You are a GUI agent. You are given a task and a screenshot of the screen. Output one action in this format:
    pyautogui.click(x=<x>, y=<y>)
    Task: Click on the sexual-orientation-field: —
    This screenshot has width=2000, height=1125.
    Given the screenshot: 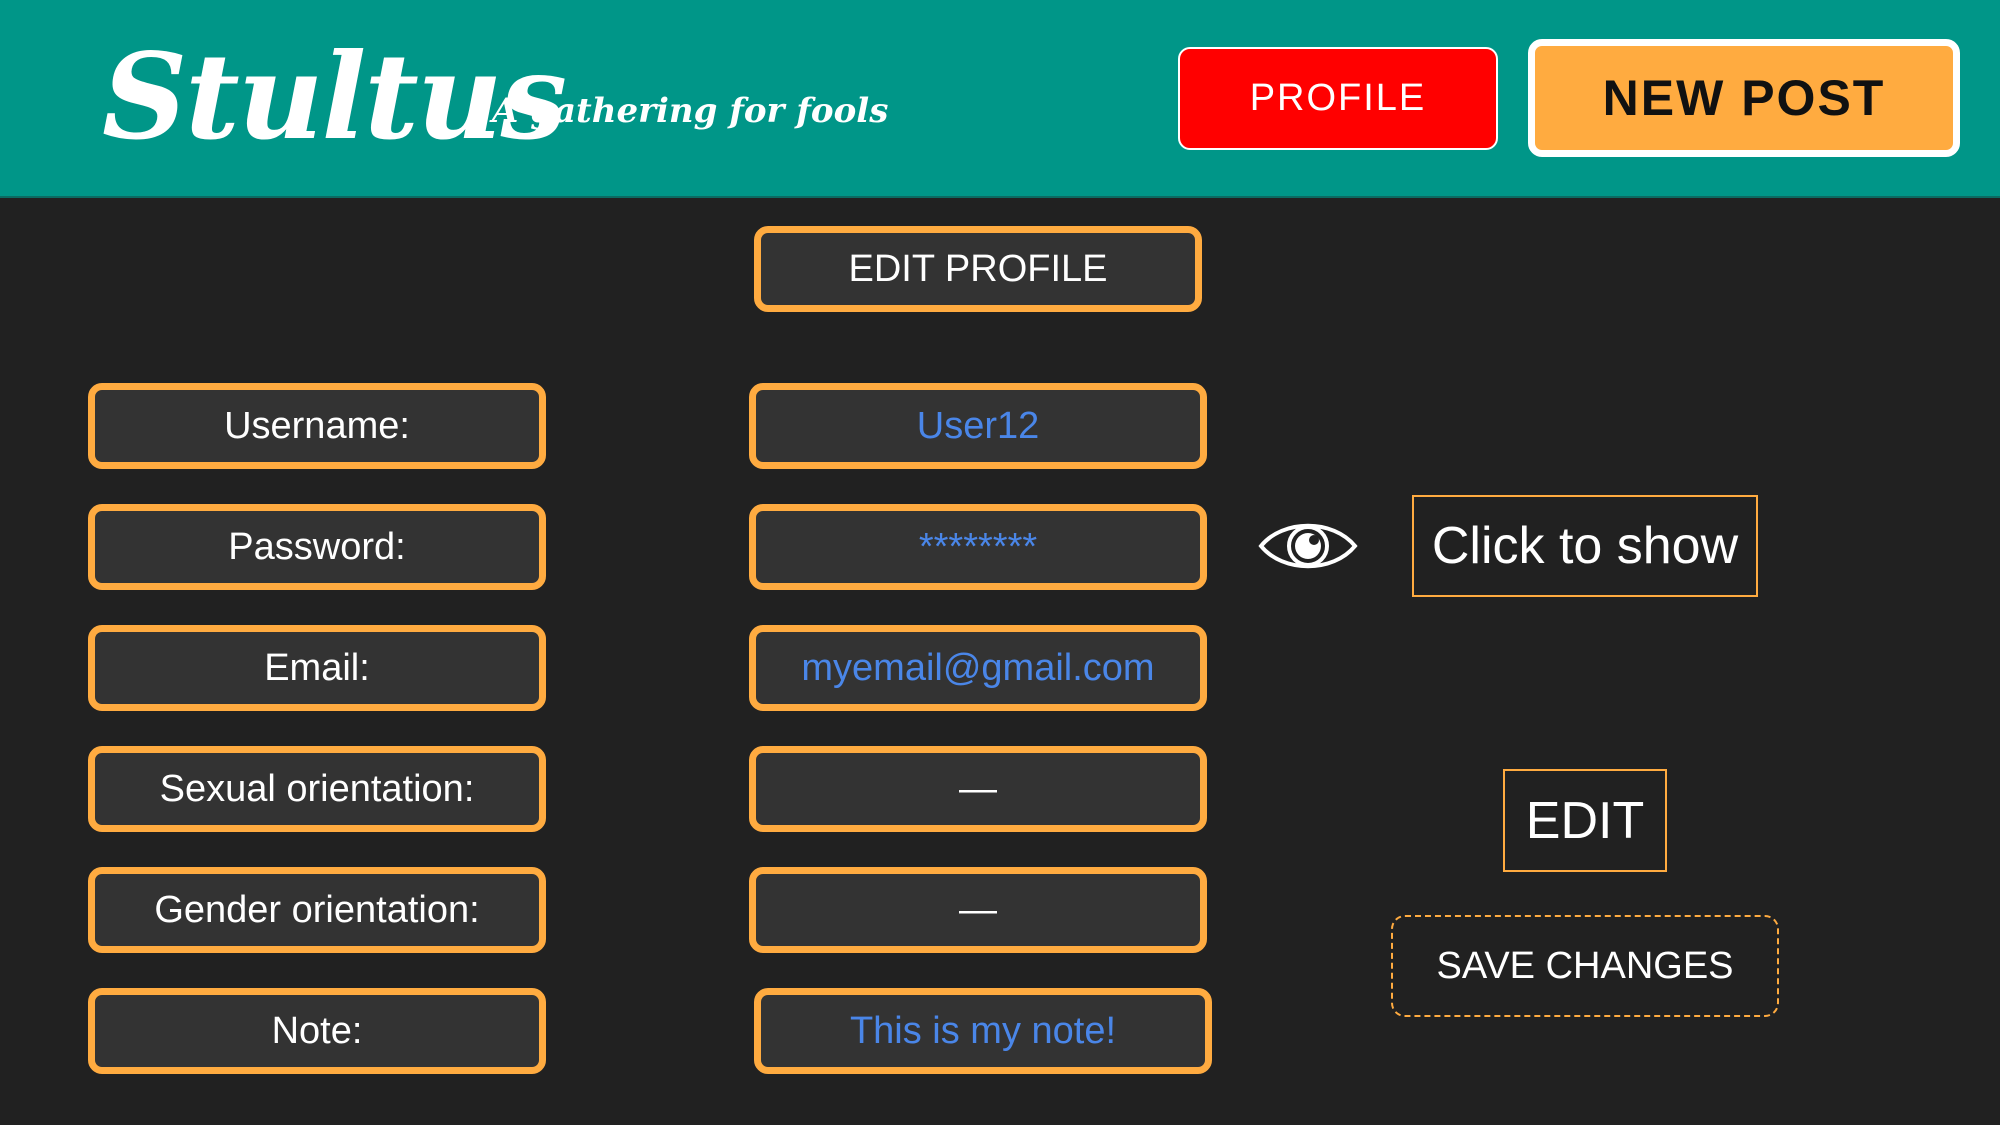 What is the action you would take?
    pyautogui.click(x=978, y=789)
    